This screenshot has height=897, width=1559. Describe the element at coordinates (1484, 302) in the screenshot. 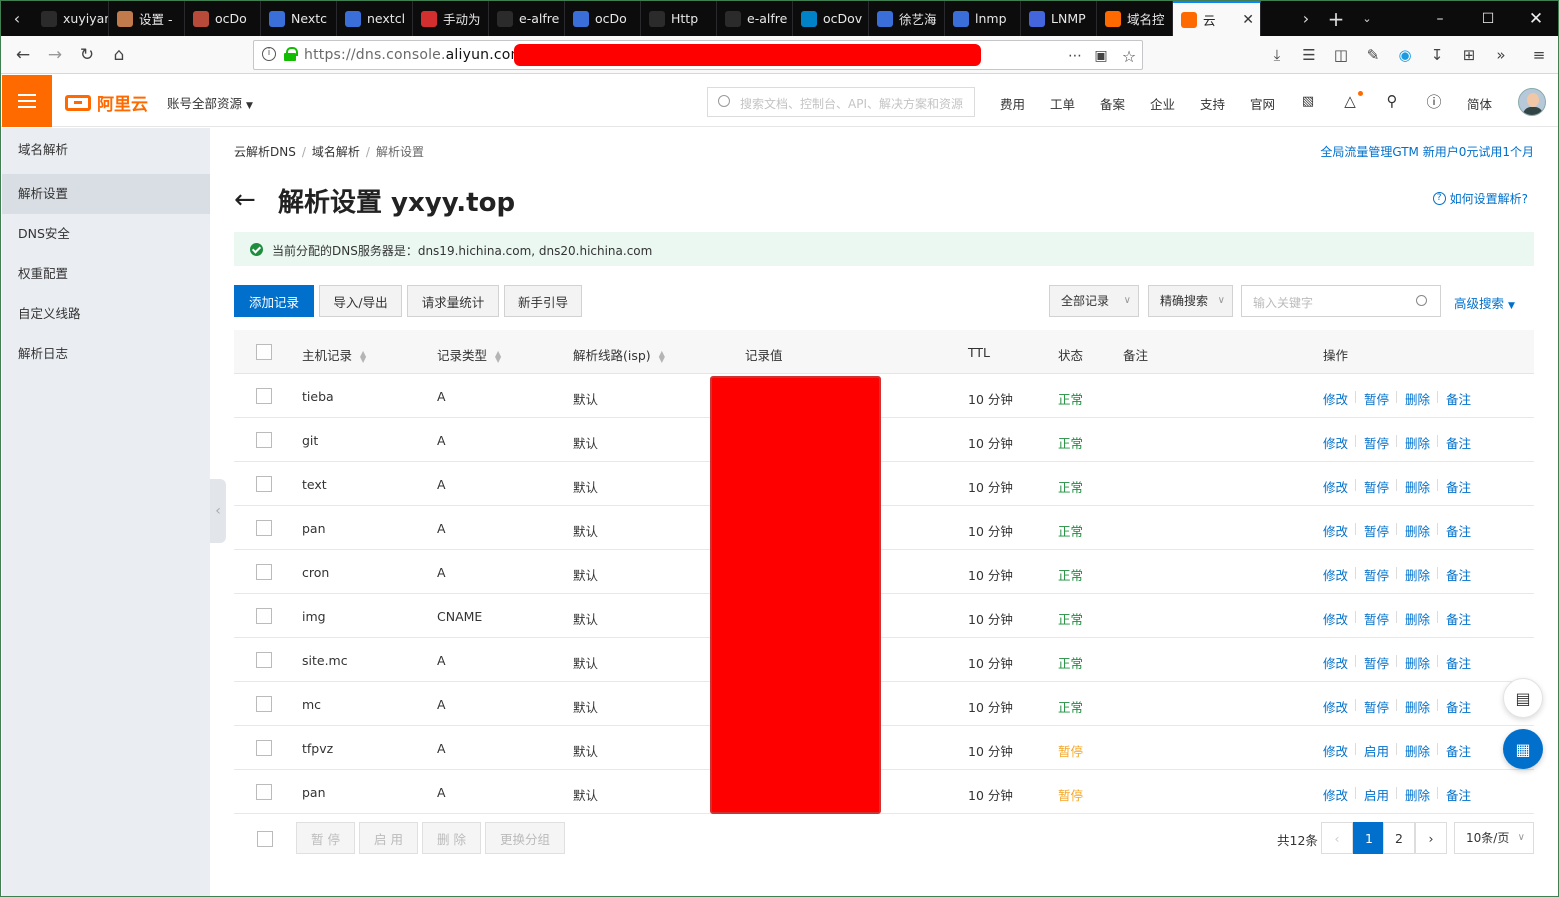

I see `advanced-search-toggle: 高级搜索 ▼` at that location.